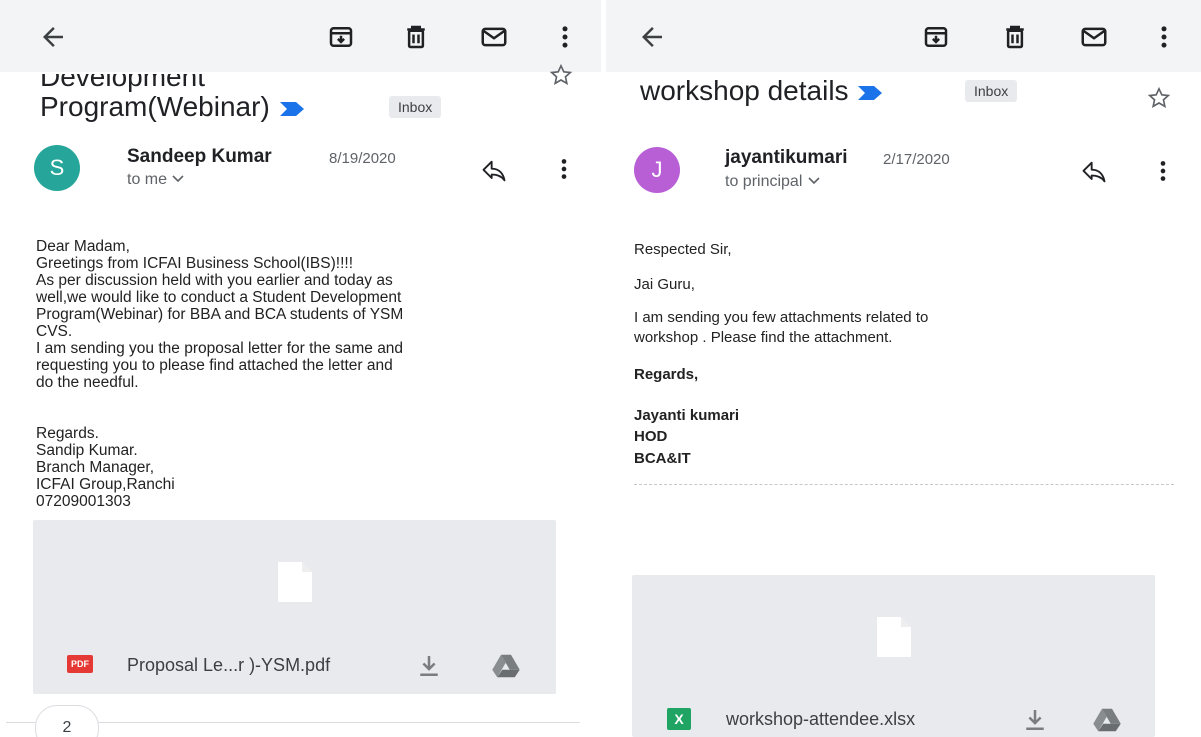  Describe the element at coordinates (362, 158) in the screenshot. I see `email-date: 8/19/2020` at that location.